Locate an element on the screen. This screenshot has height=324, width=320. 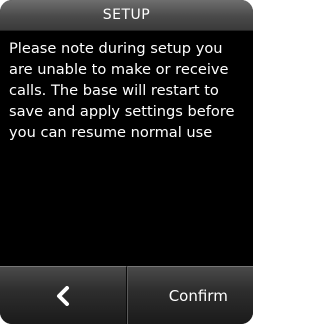
back-button is located at coordinates (63, 295).